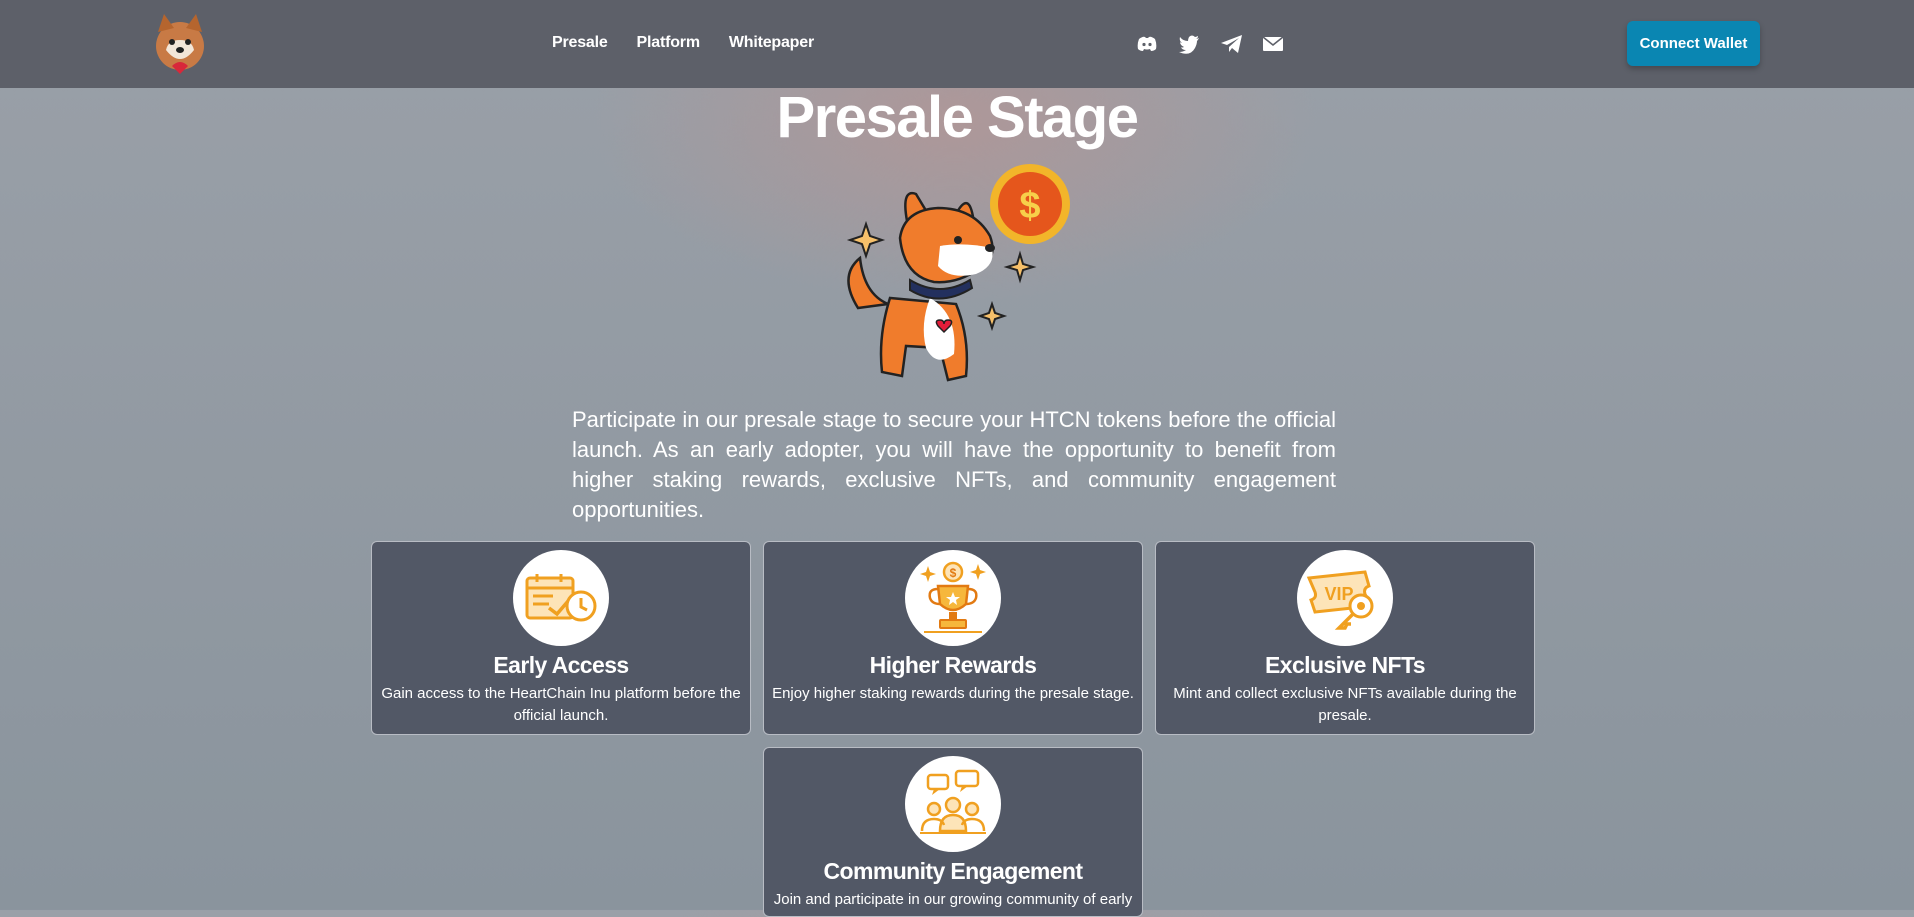 This screenshot has height=917, width=1914. Describe the element at coordinates (180, 44) in the screenshot. I see `shiba-logo-icon` at that location.